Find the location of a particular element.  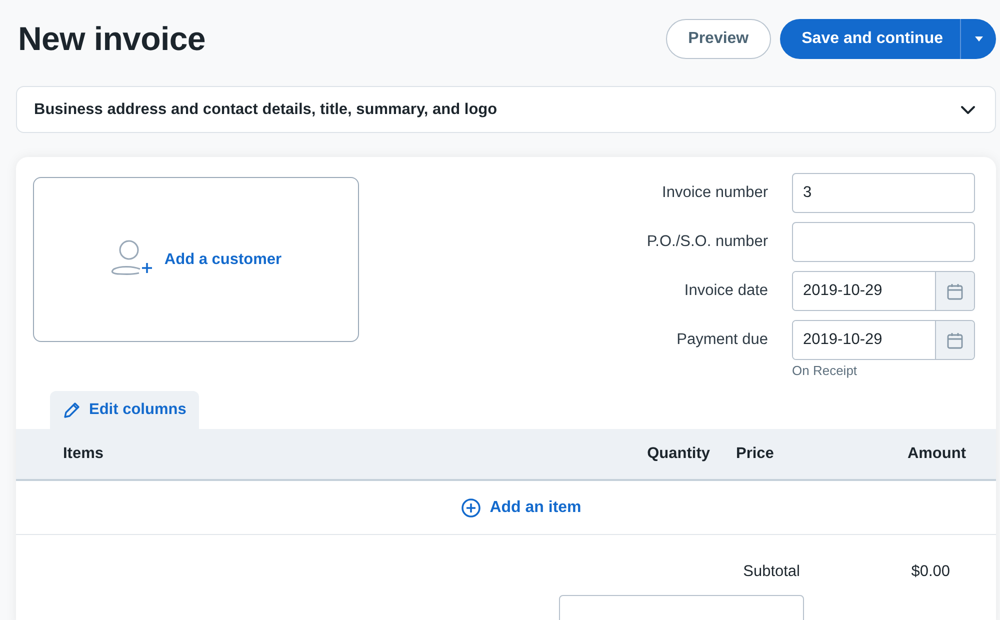

column-header: Quantity is located at coordinates (678, 454).